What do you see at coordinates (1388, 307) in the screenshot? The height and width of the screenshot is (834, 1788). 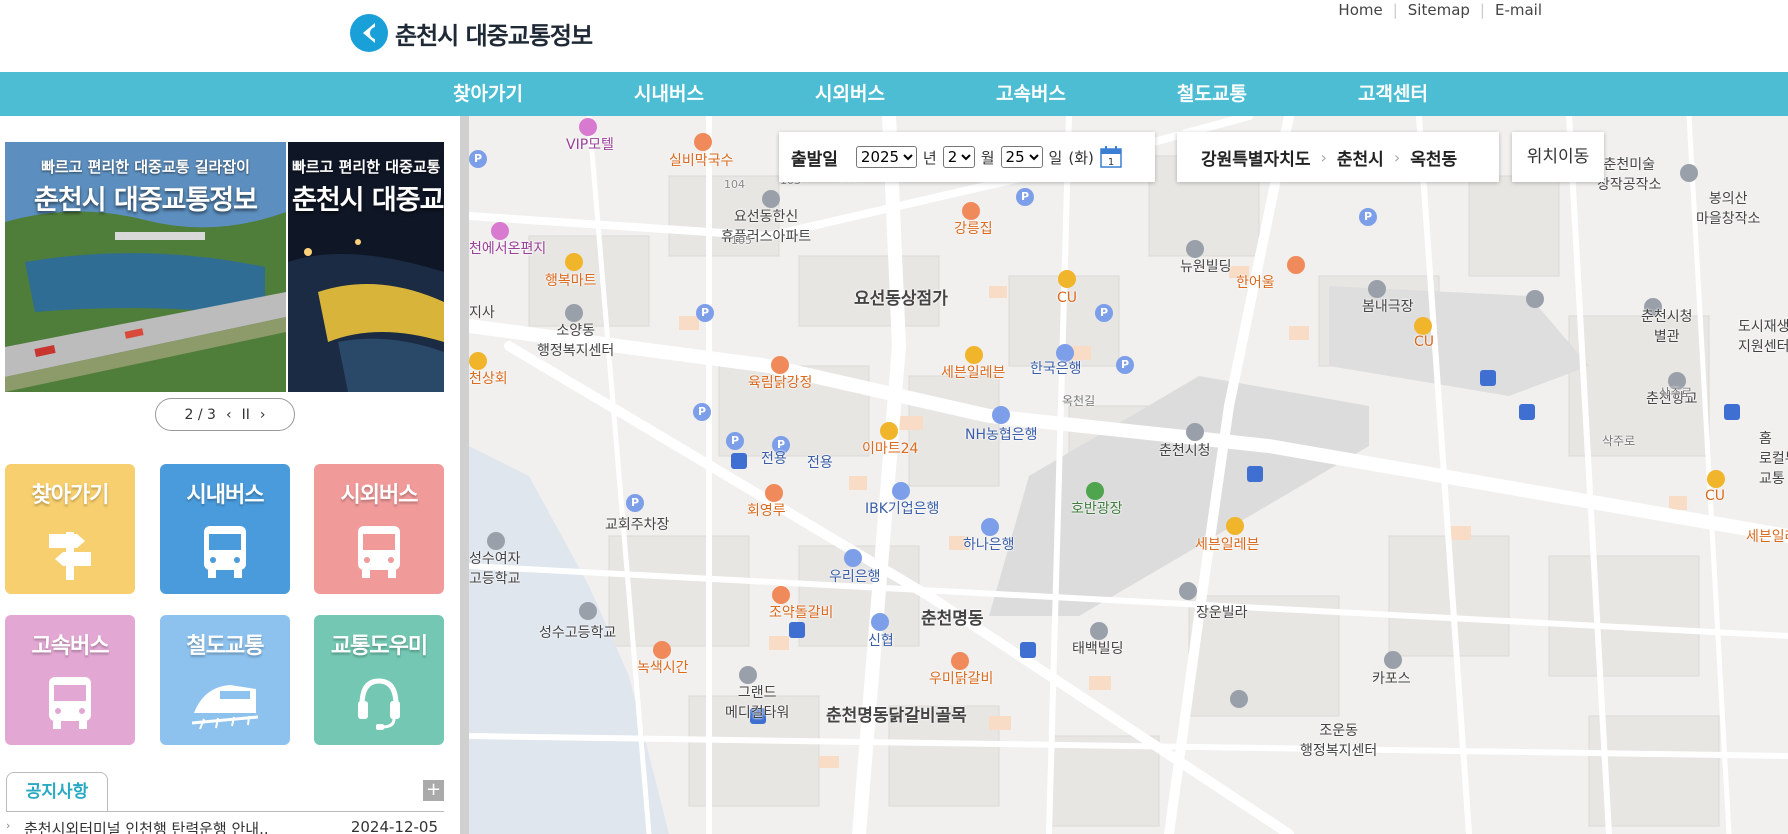 I see `map-label-bomnae: 봄내극장` at bounding box center [1388, 307].